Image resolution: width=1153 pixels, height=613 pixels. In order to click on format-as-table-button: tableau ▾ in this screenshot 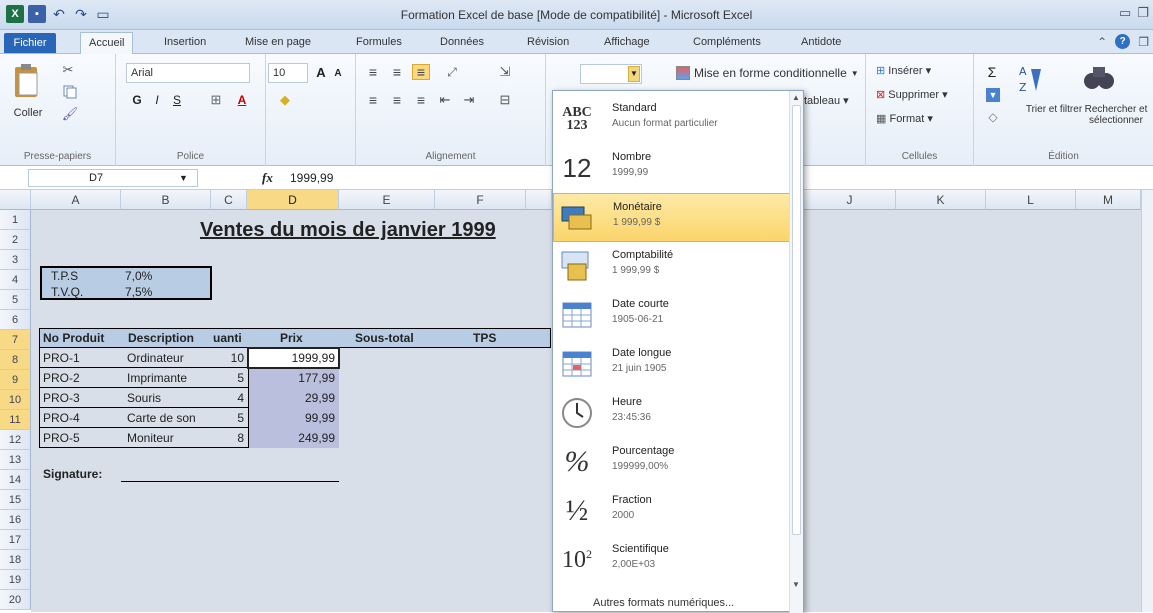, I will do `click(826, 100)`.